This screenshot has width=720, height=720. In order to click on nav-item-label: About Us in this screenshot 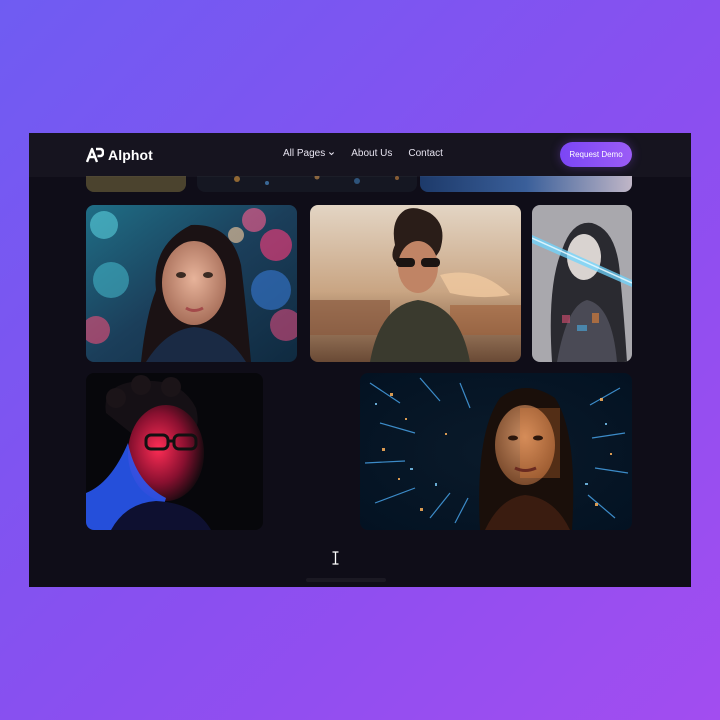, I will do `click(372, 153)`.